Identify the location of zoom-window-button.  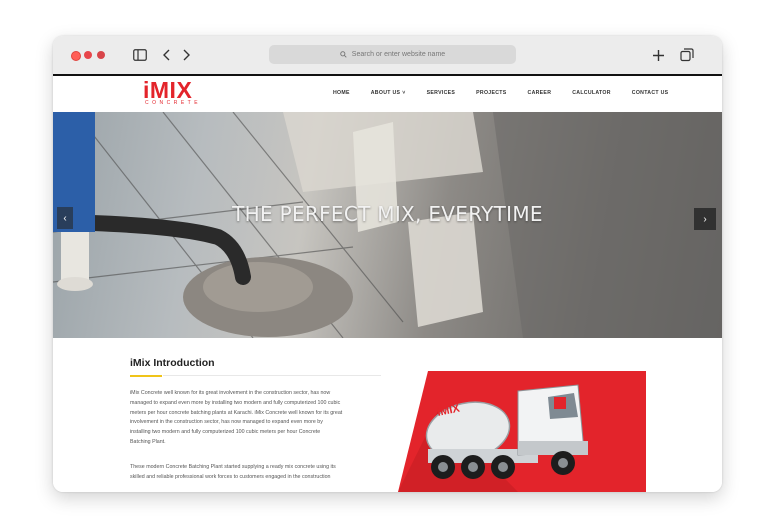
(101, 55).